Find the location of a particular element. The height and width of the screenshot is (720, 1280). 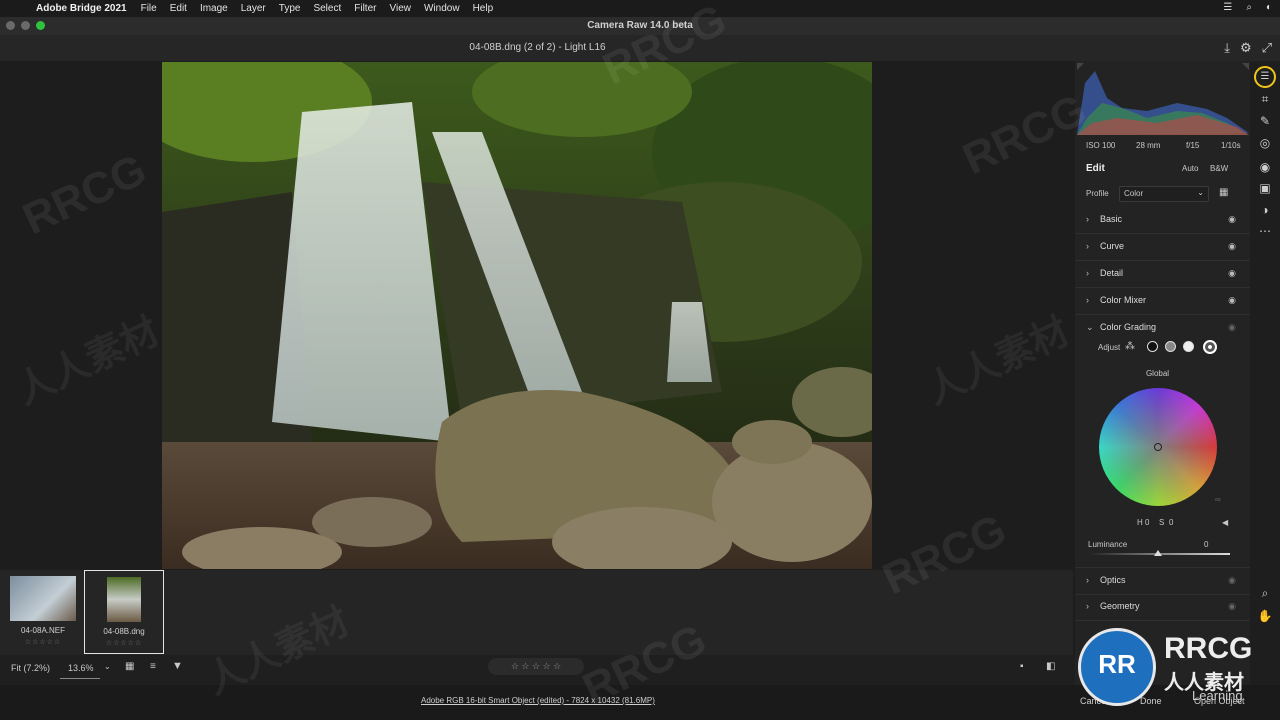

section-label: Detail is located at coordinates (1112, 273).